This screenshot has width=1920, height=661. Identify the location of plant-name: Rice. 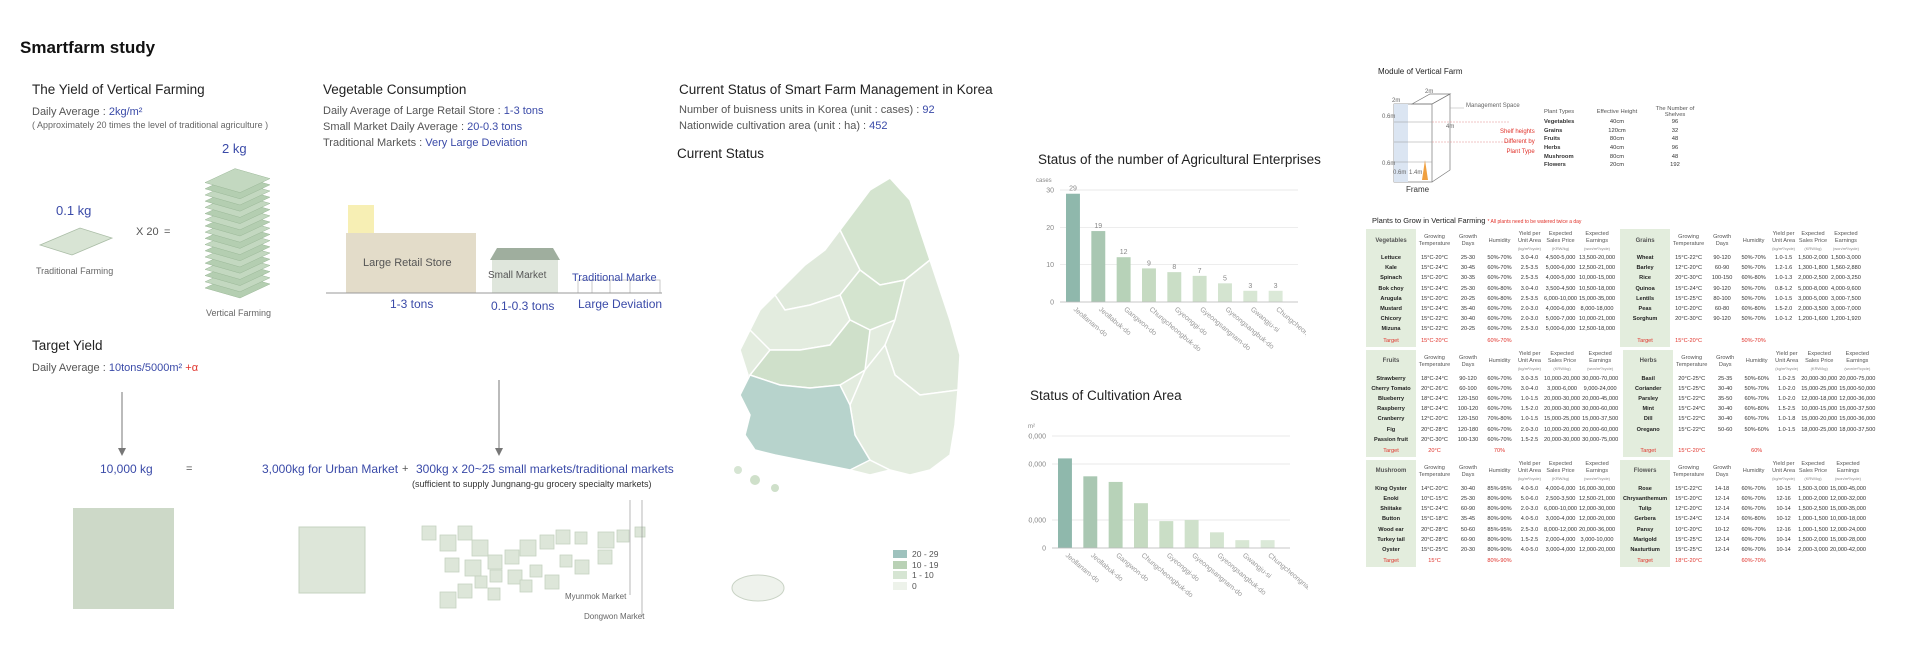
(1645, 278).